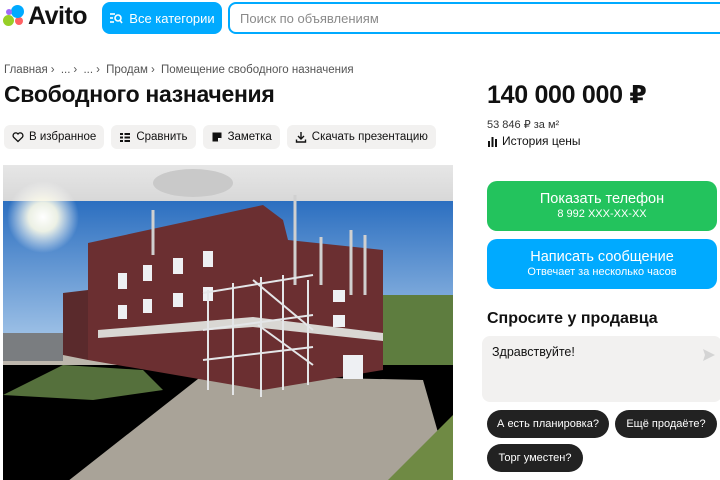 Image resolution: width=720 pixels, height=480 pixels. What do you see at coordinates (63, 137) in the screenshot?
I see `favorites-label: В избранное` at bounding box center [63, 137].